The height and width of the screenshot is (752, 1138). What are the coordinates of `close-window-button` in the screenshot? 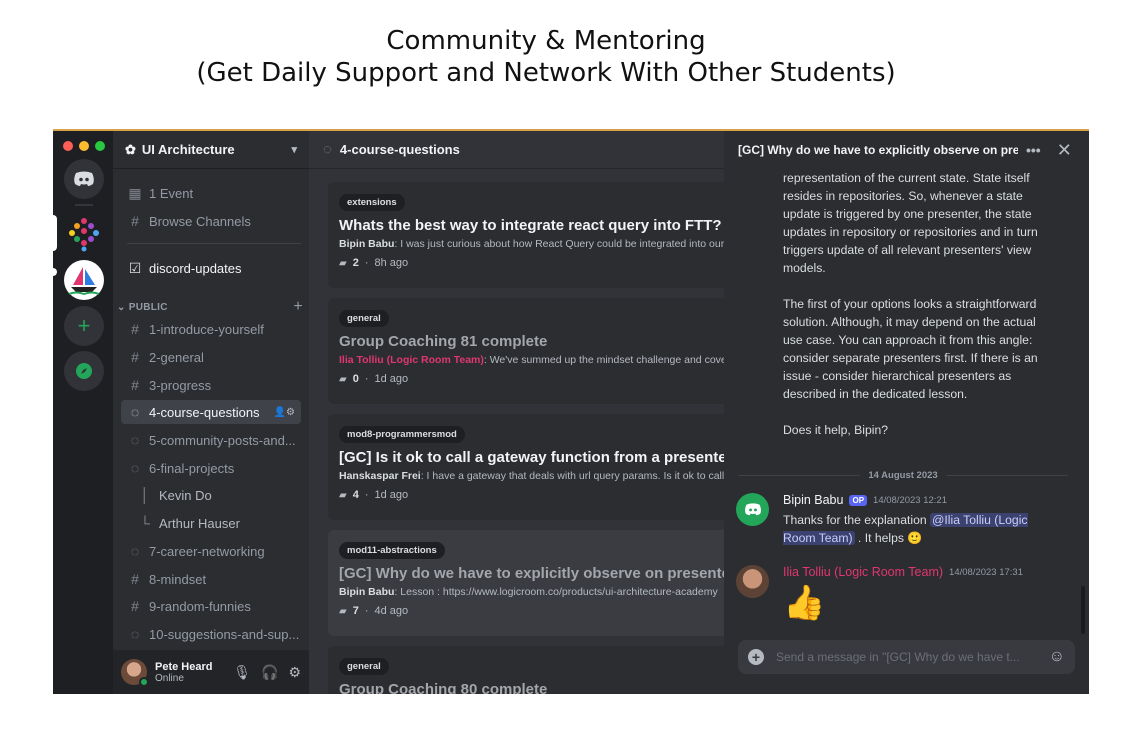 It's located at (68, 146).